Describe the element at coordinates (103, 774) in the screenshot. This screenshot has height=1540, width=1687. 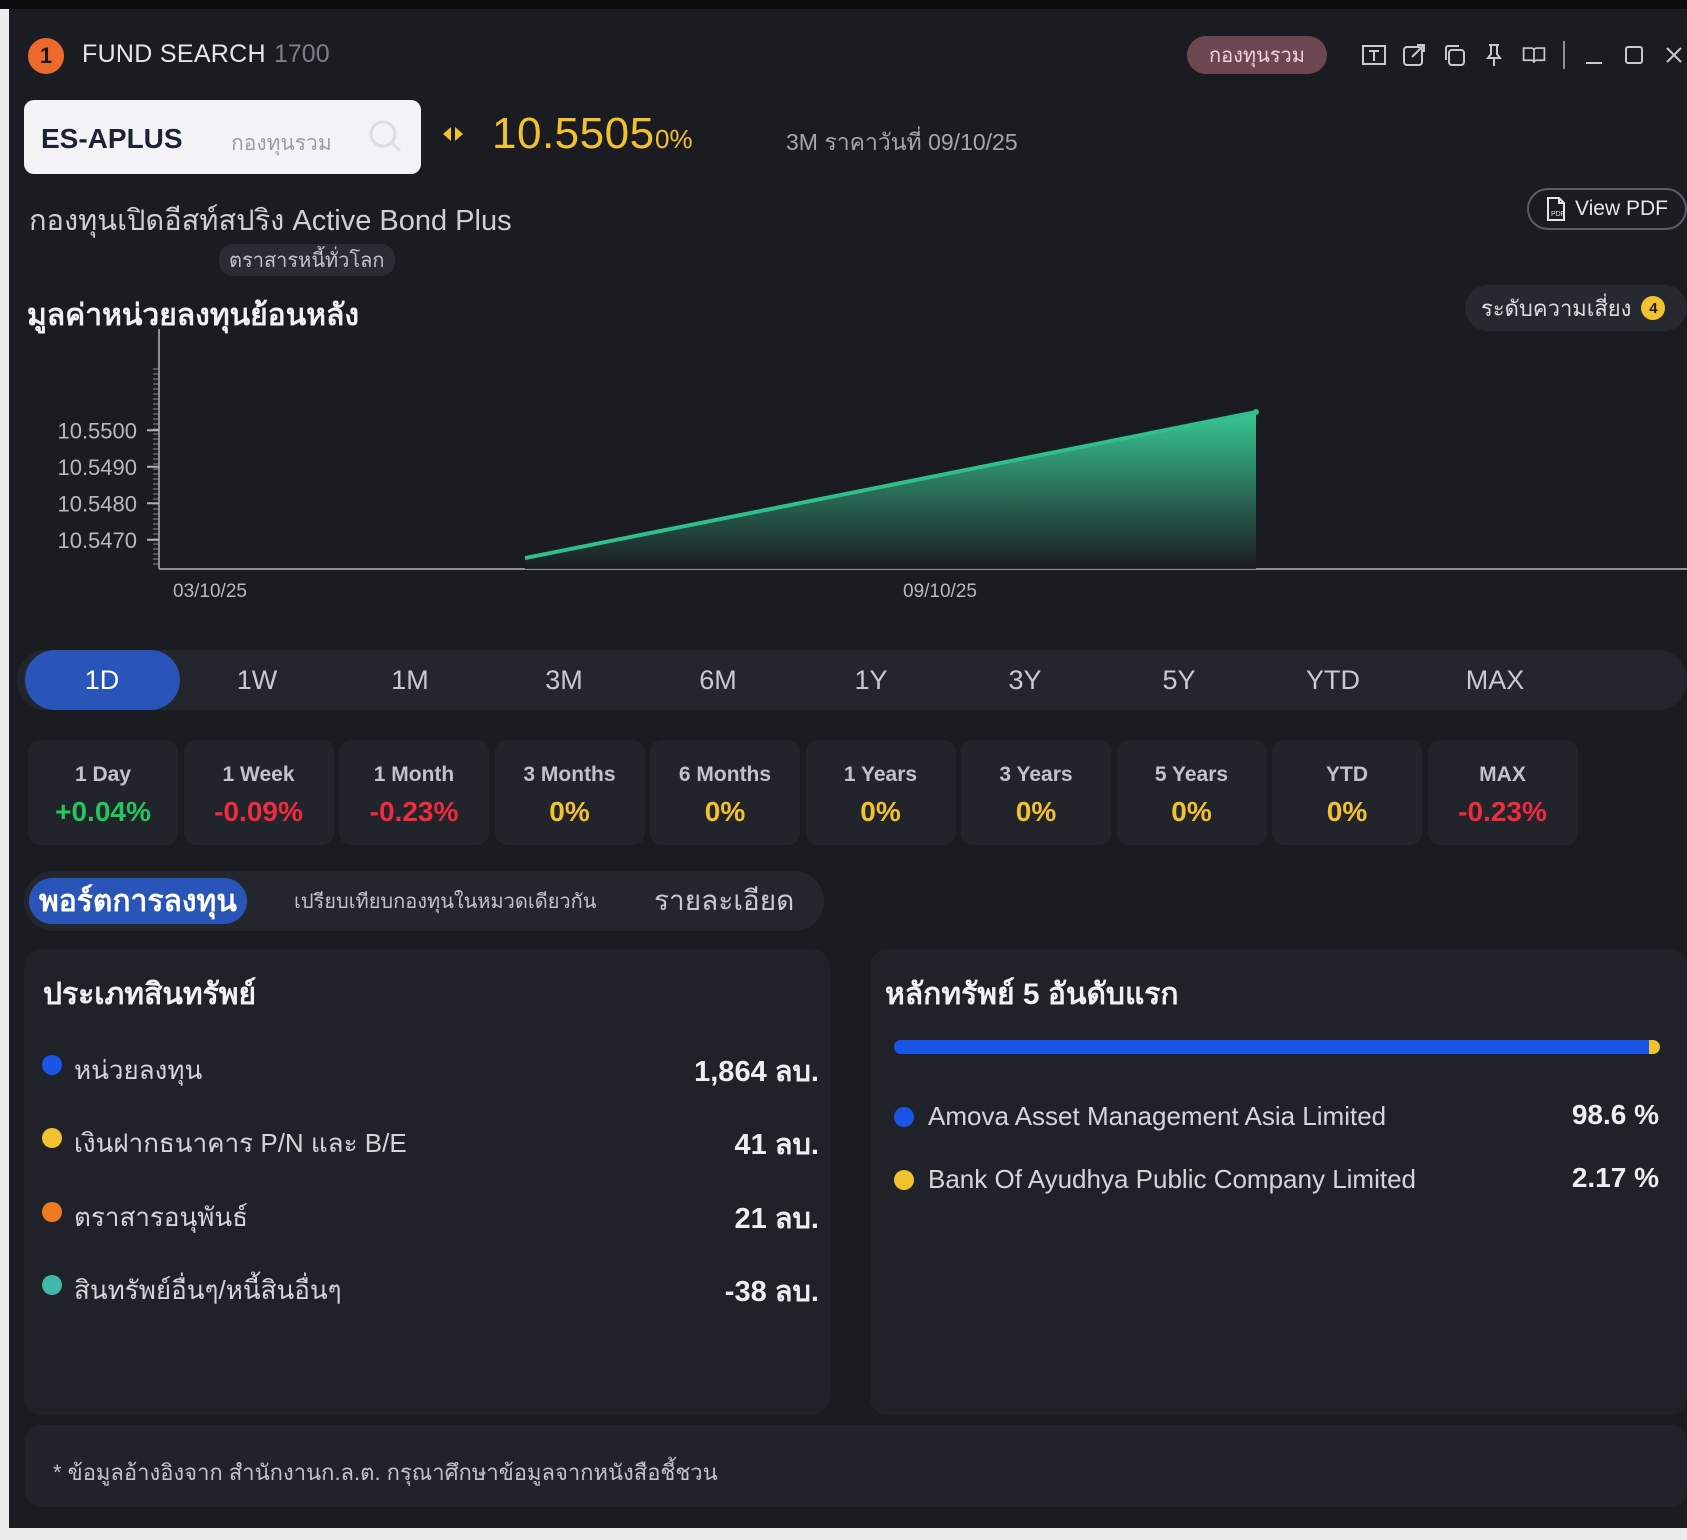
I see `performance-label: 1 Day` at that location.